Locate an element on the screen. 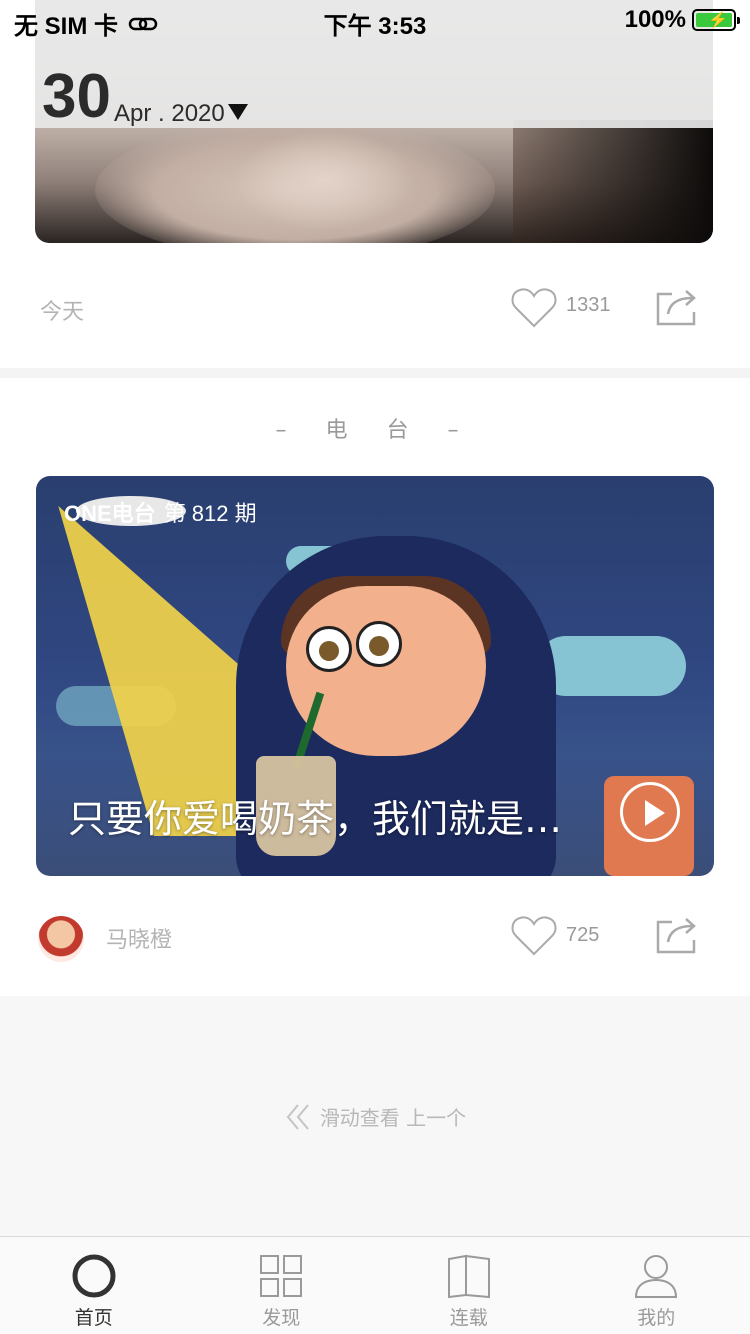 This screenshot has width=750, height=1334. book-icon is located at coordinates (468, 1276).